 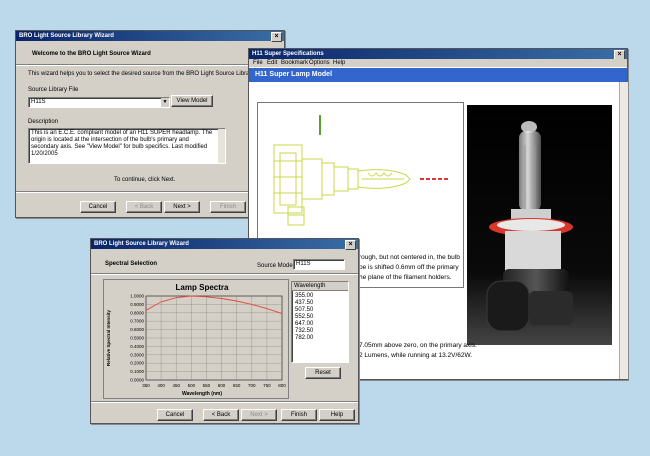 I want to click on y-tick-label: 0.2000, so click(x=137, y=363).